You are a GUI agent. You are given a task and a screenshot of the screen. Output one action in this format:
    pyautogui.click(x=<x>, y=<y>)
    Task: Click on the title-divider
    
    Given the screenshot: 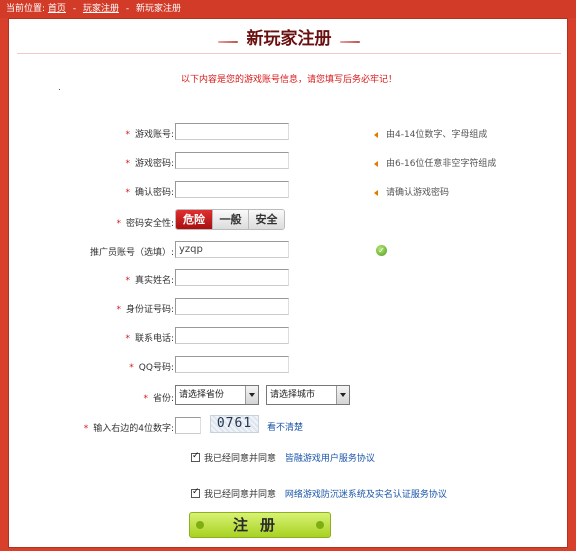 What is the action you would take?
    pyautogui.click(x=289, y=53)
    